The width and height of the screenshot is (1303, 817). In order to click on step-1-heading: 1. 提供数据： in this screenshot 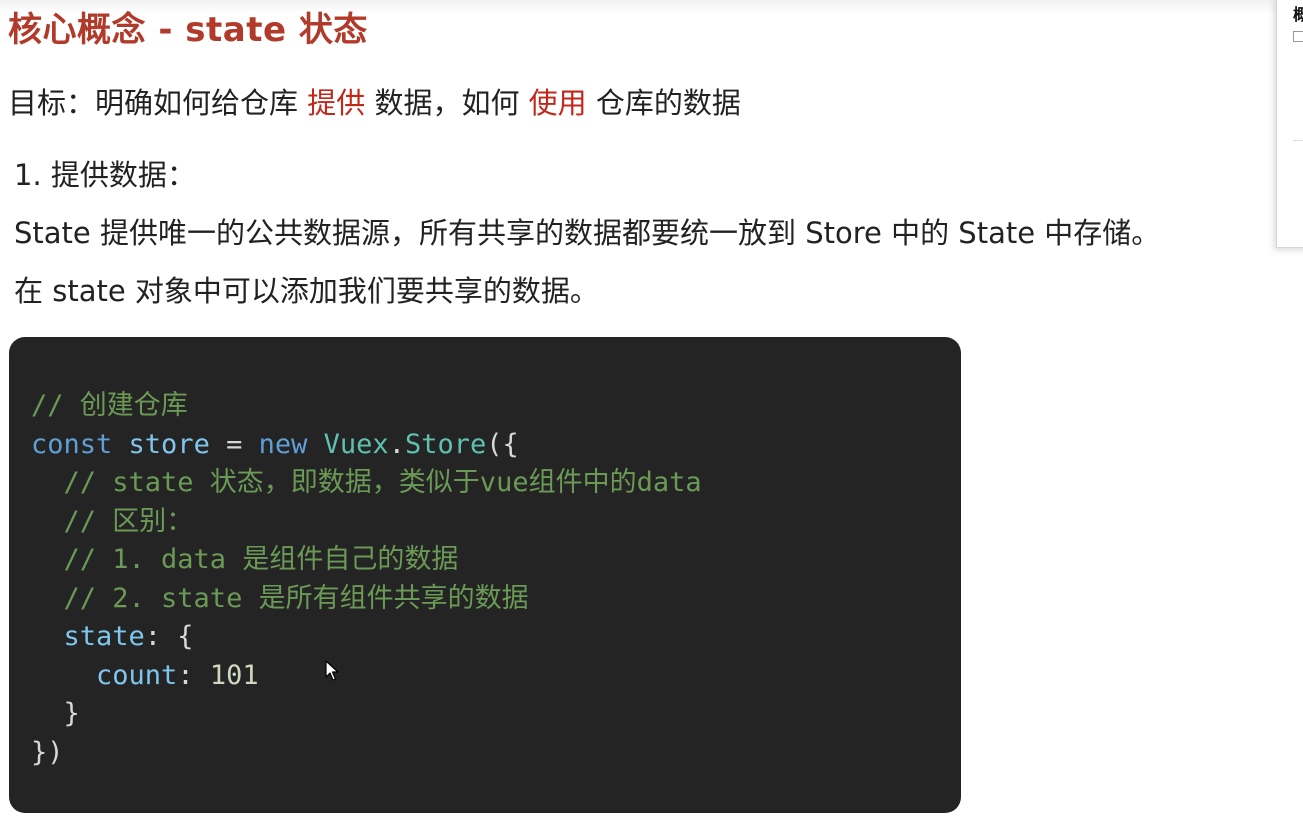, I will do `click(105, 175)`.